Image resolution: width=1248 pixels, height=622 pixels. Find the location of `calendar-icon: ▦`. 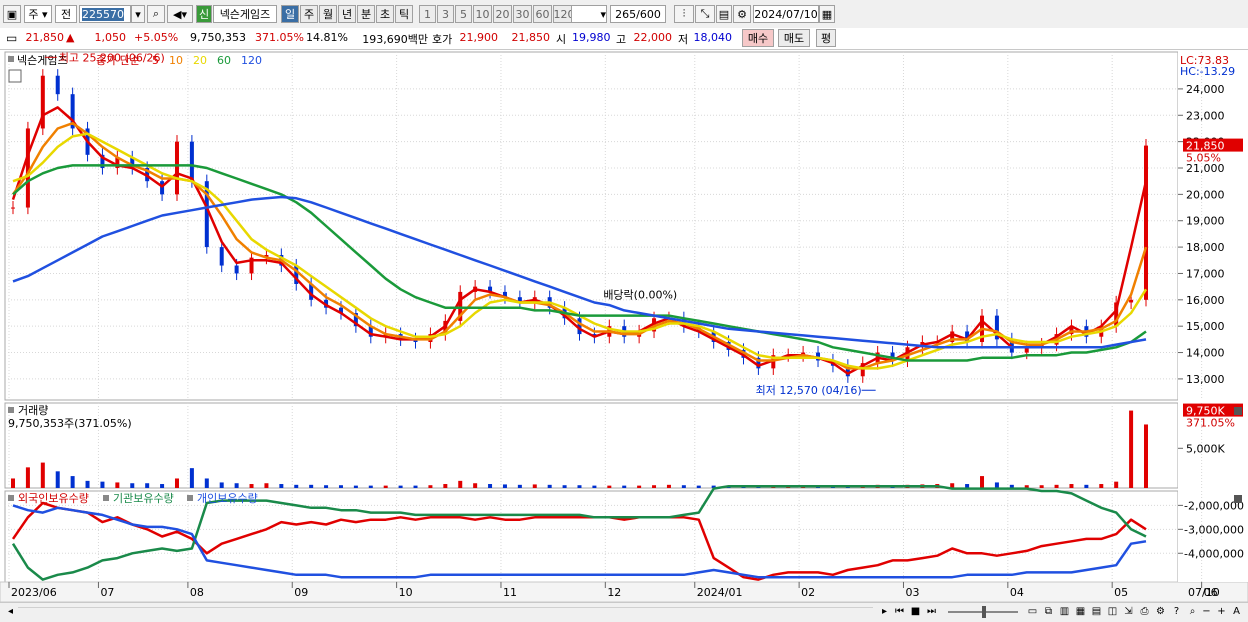

calendar-icon: ▦ is located at coordinates (827, 14).